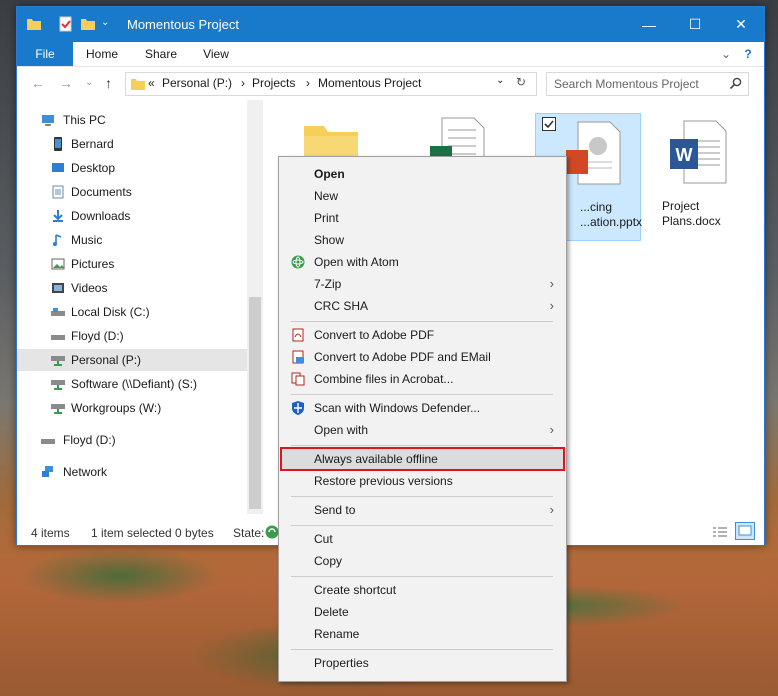 The width and height of the screenshot is (778, 696). Describe the element at coordinates (726, 54) in the screenshot. I see `expand-ribbon-icon: ⌄` at that location.